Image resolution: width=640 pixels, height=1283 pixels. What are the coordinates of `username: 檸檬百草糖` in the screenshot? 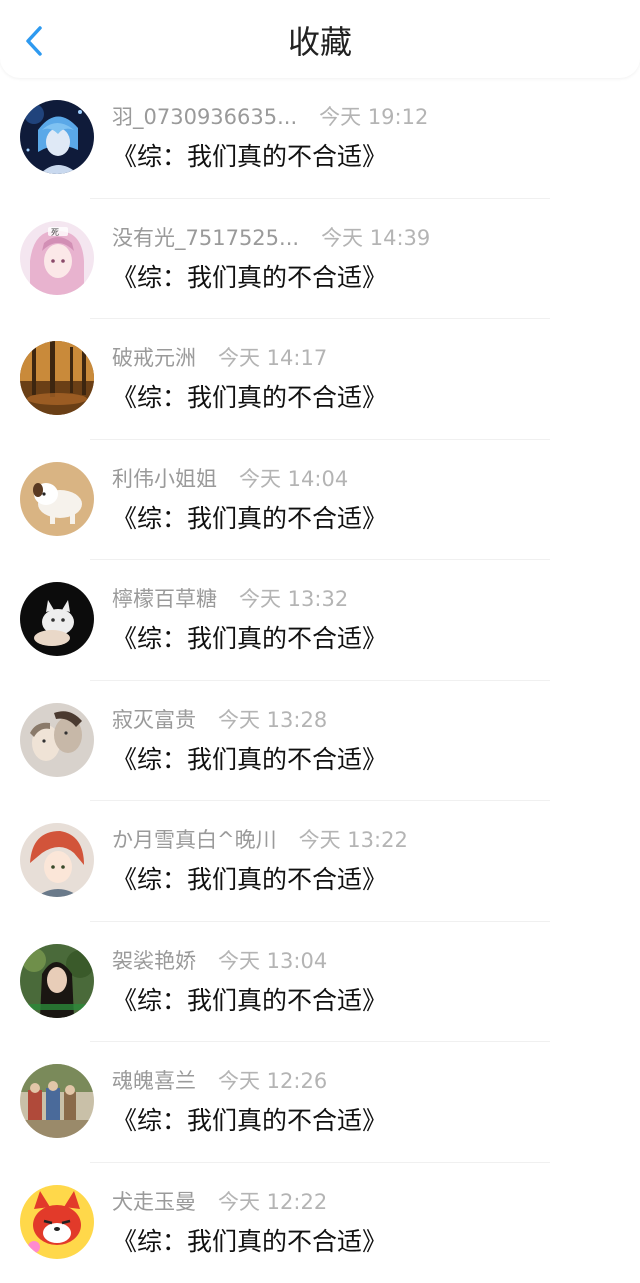 It's located at (164, 599).